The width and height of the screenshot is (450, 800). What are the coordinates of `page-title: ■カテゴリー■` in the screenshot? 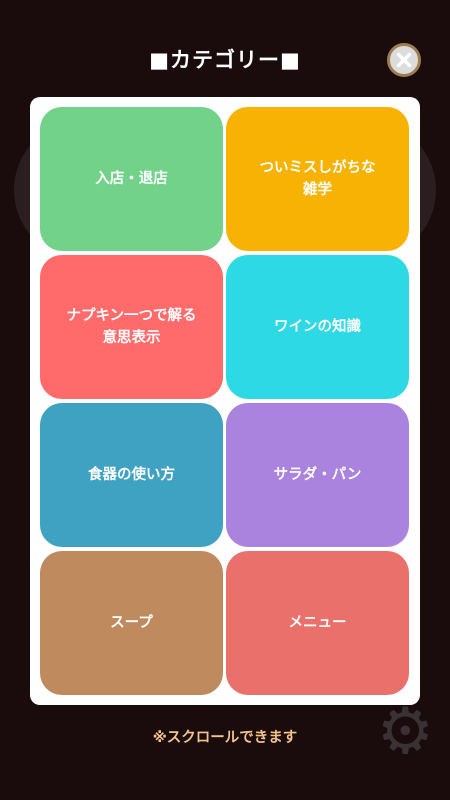 It's located at (225, 60).